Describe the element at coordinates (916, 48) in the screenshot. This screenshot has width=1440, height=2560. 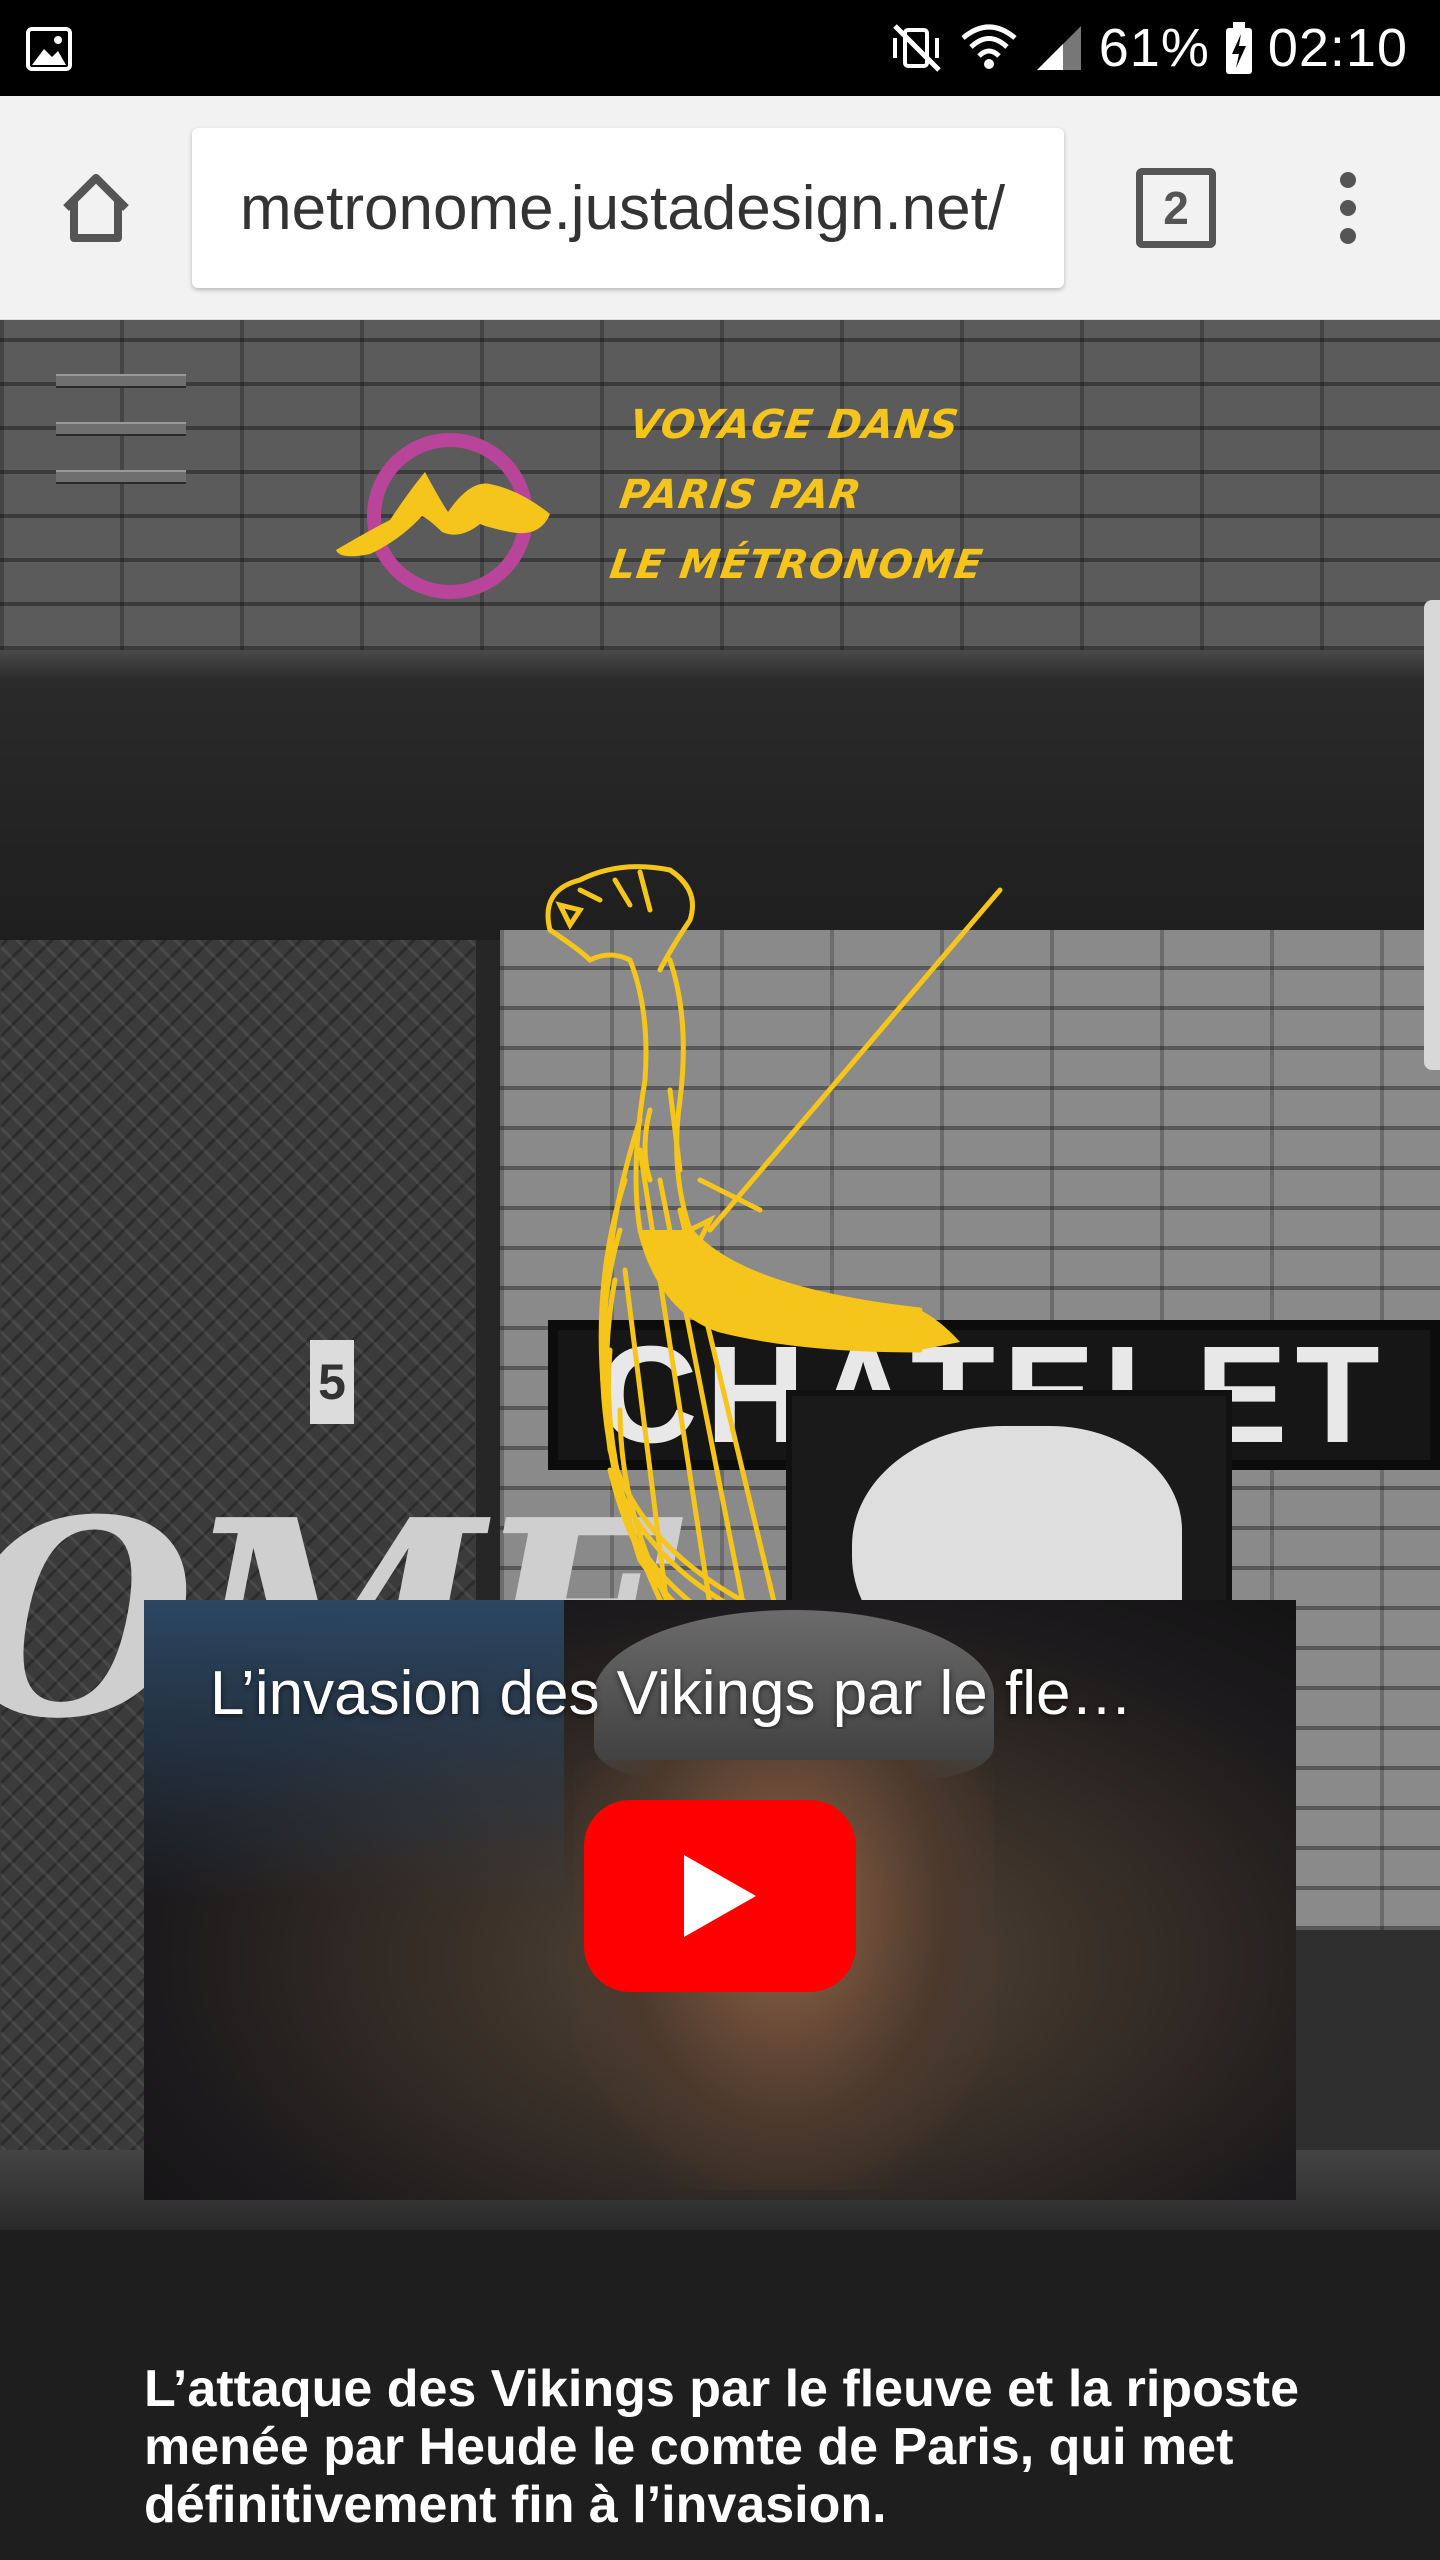
I see `vibrate-mute-icon` at that location.